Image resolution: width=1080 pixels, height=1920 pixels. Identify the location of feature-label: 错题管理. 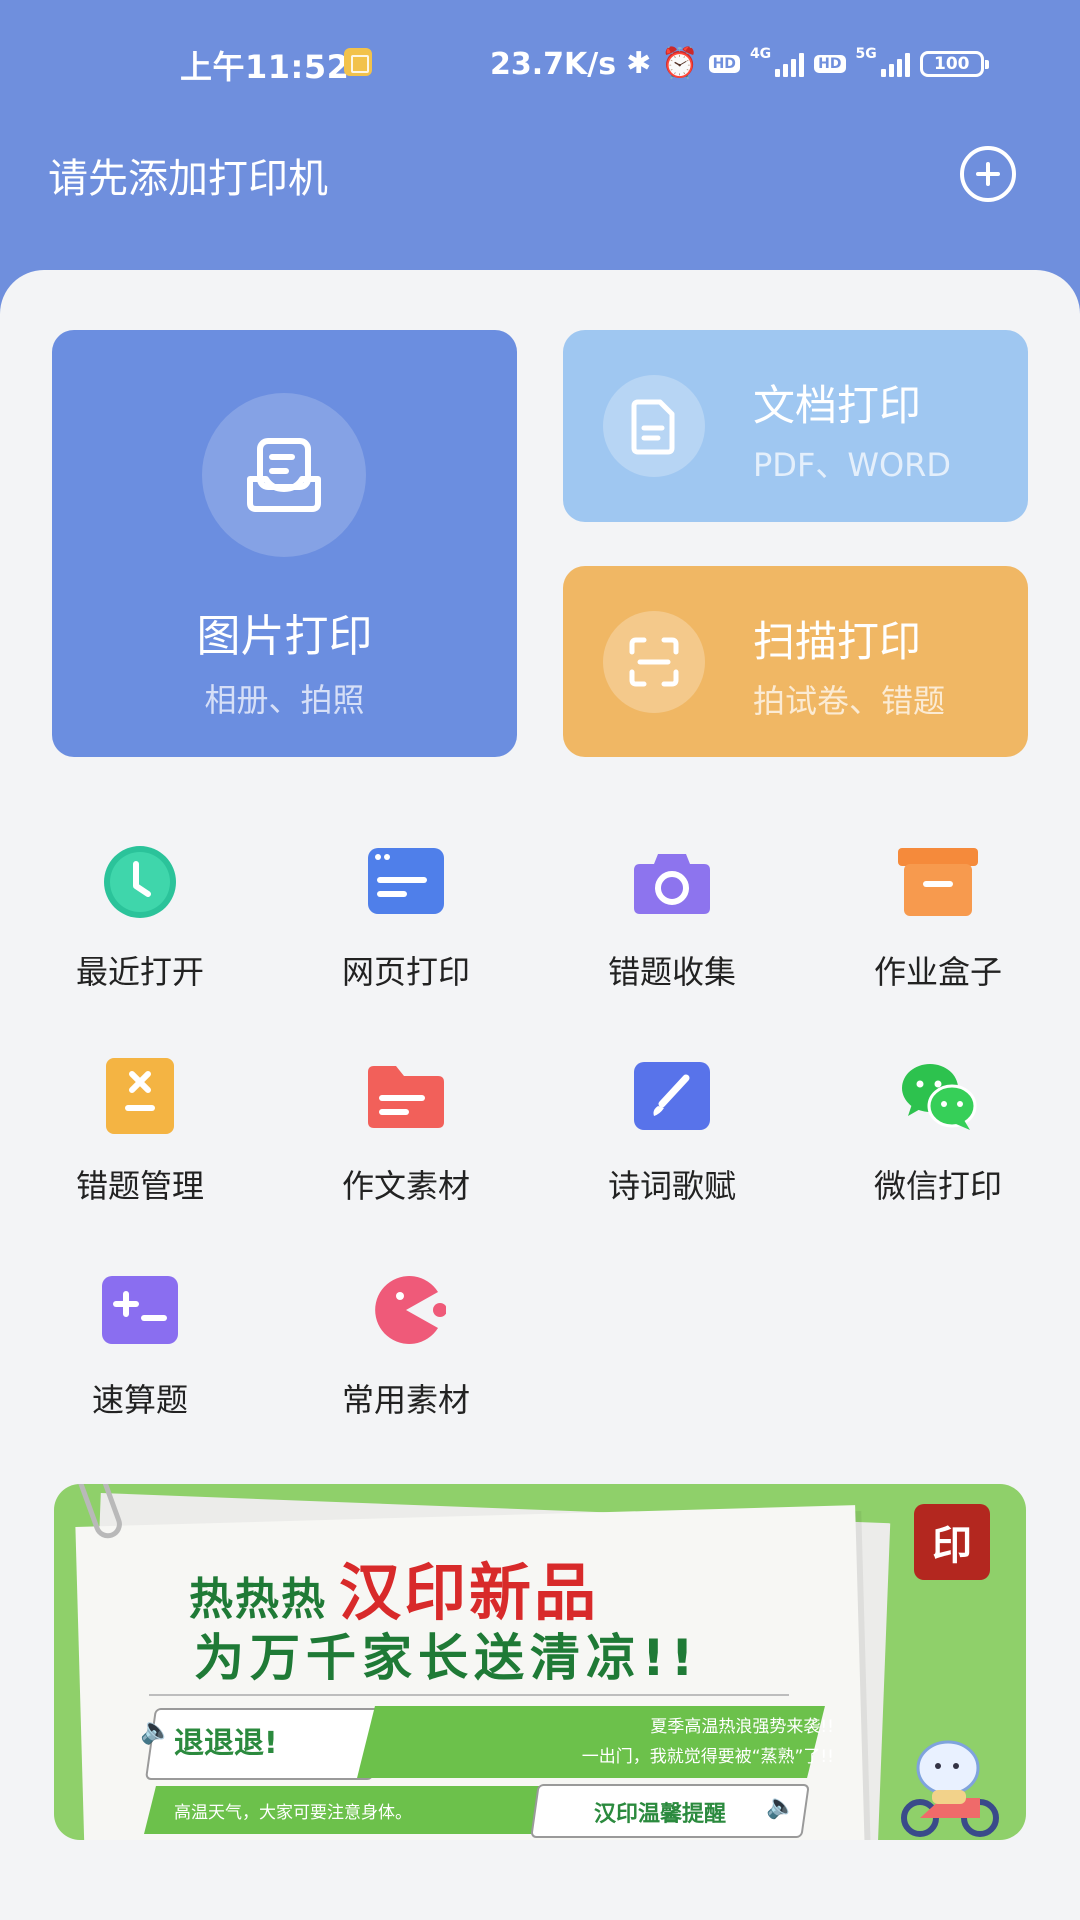
(139, 1186).